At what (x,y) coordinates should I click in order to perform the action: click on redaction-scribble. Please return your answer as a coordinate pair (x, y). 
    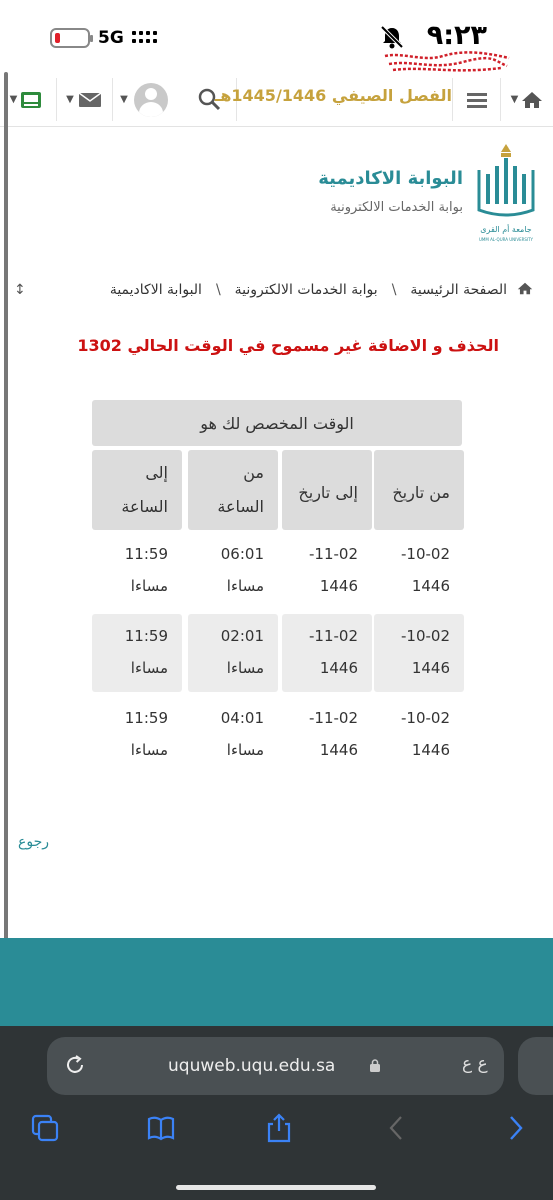
    Looking at the image, I should click on (447, 61).